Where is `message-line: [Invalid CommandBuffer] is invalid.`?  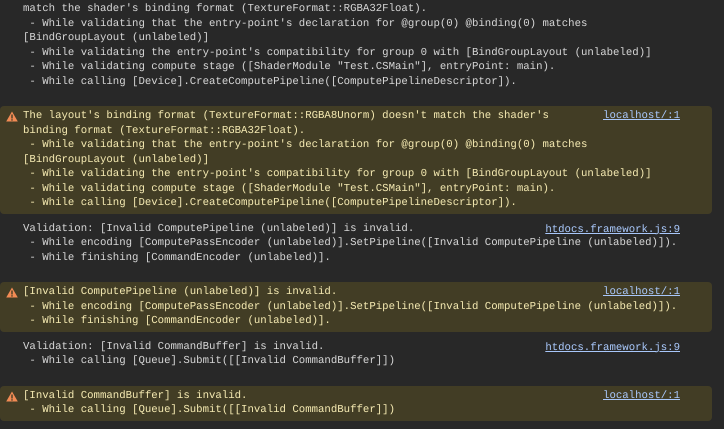 message-line: [Invalid CommandBuffer] is invalid. is located at coordinates (135, 395).